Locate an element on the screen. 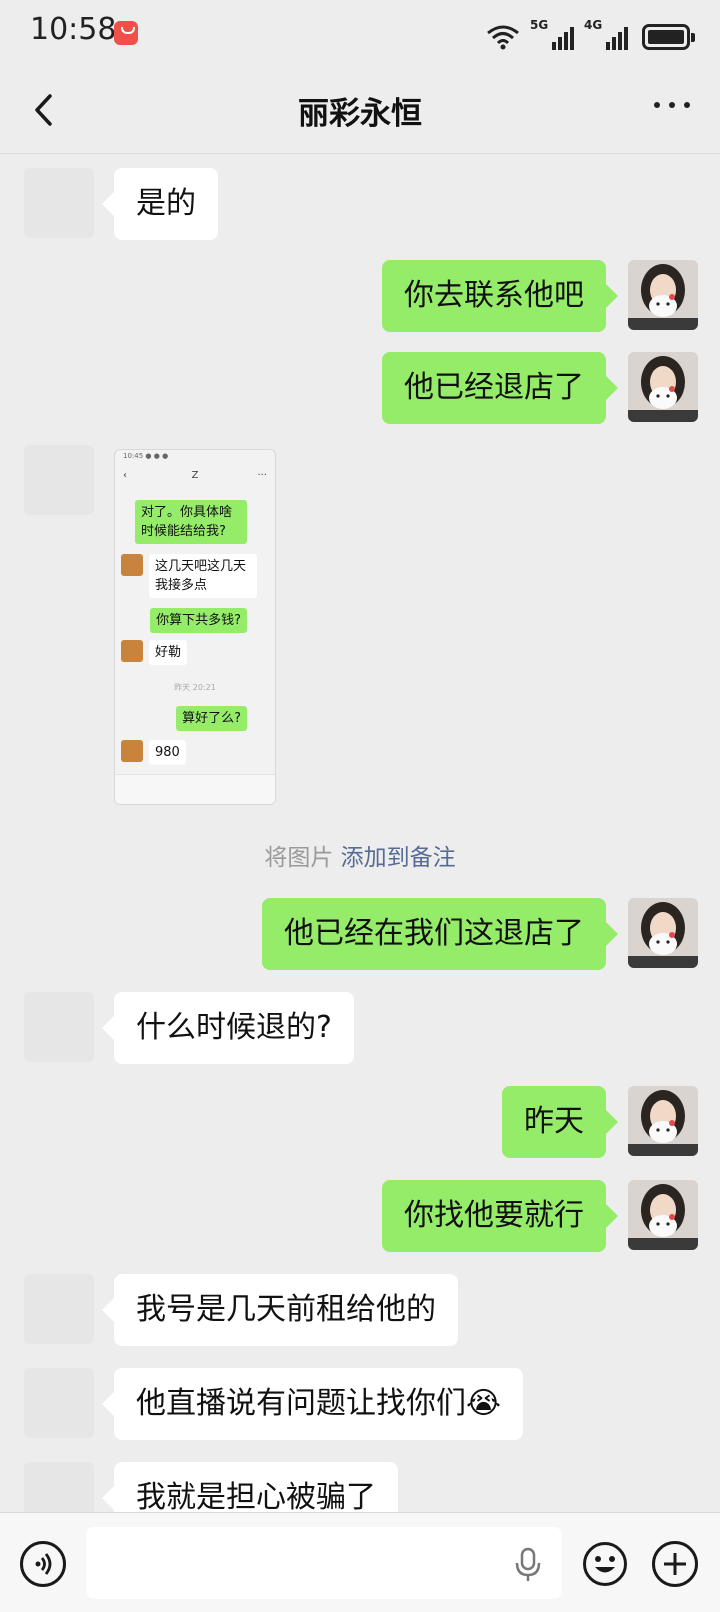 This screenshot has width=720, height=1612. message-bubble-outgoing: 昨天 is located at coordinates (560, 1122).